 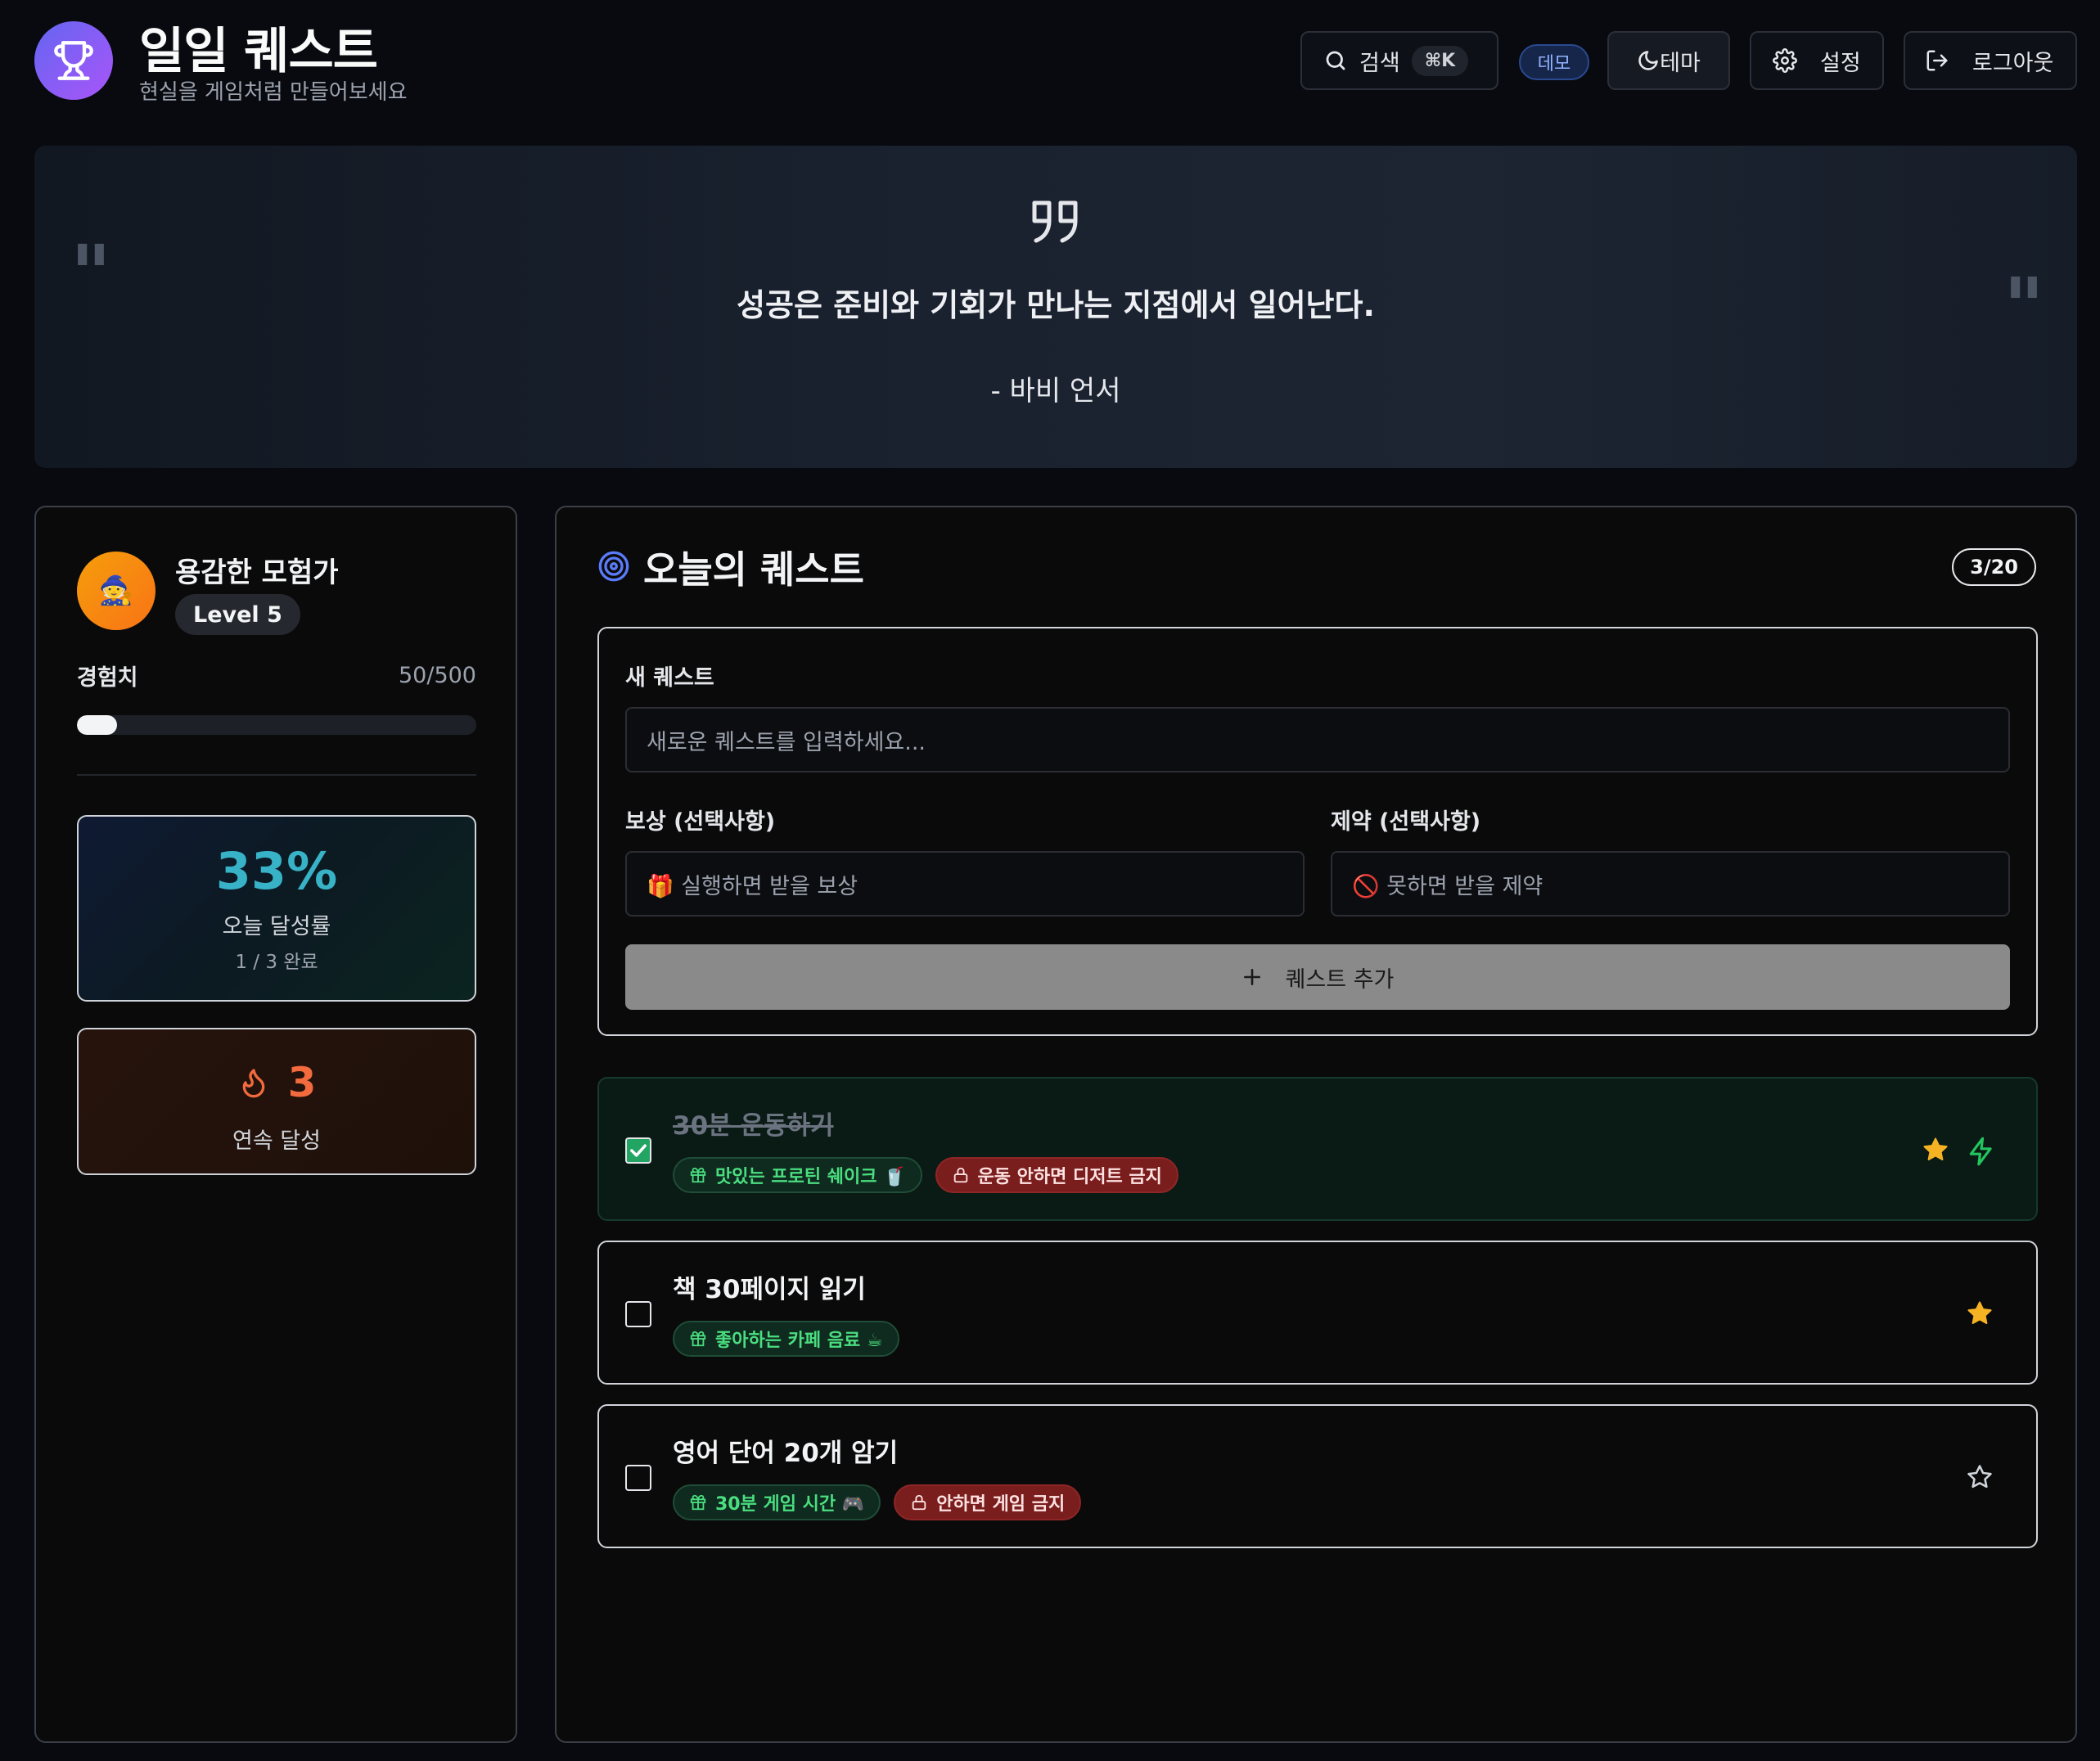 What do you see at coordinates (276, 1141) in the screenshot?
I see `streak-label: 연속 달성` at bounding box center [276, 1141].